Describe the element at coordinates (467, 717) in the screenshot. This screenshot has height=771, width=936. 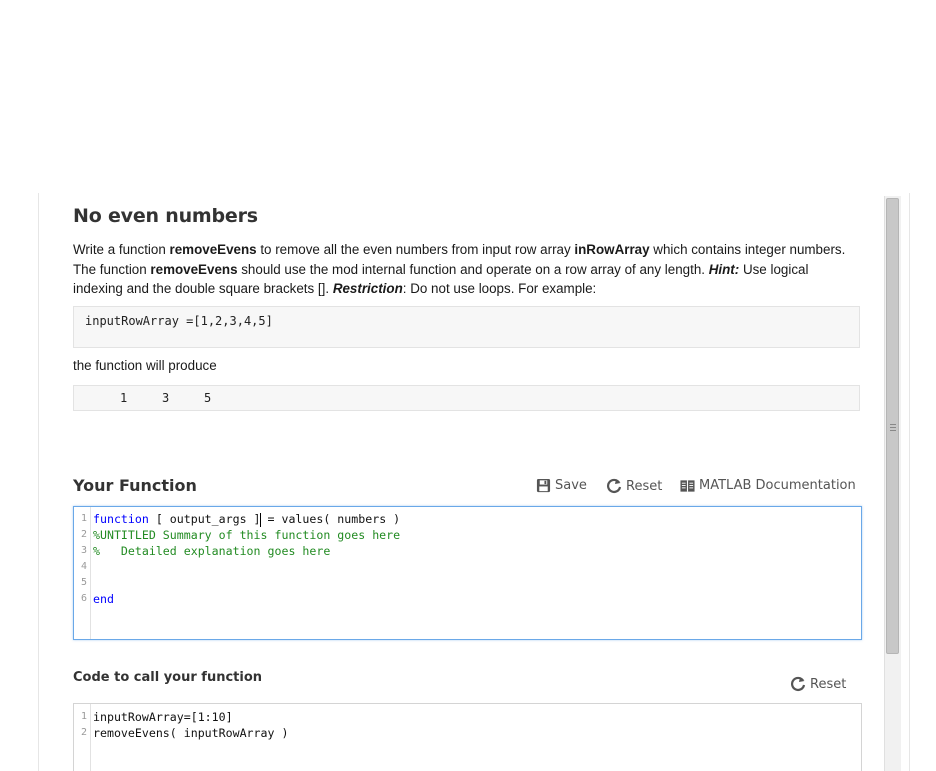
I see `code-line: 1 inputRowArray=[1:10]` at that location.